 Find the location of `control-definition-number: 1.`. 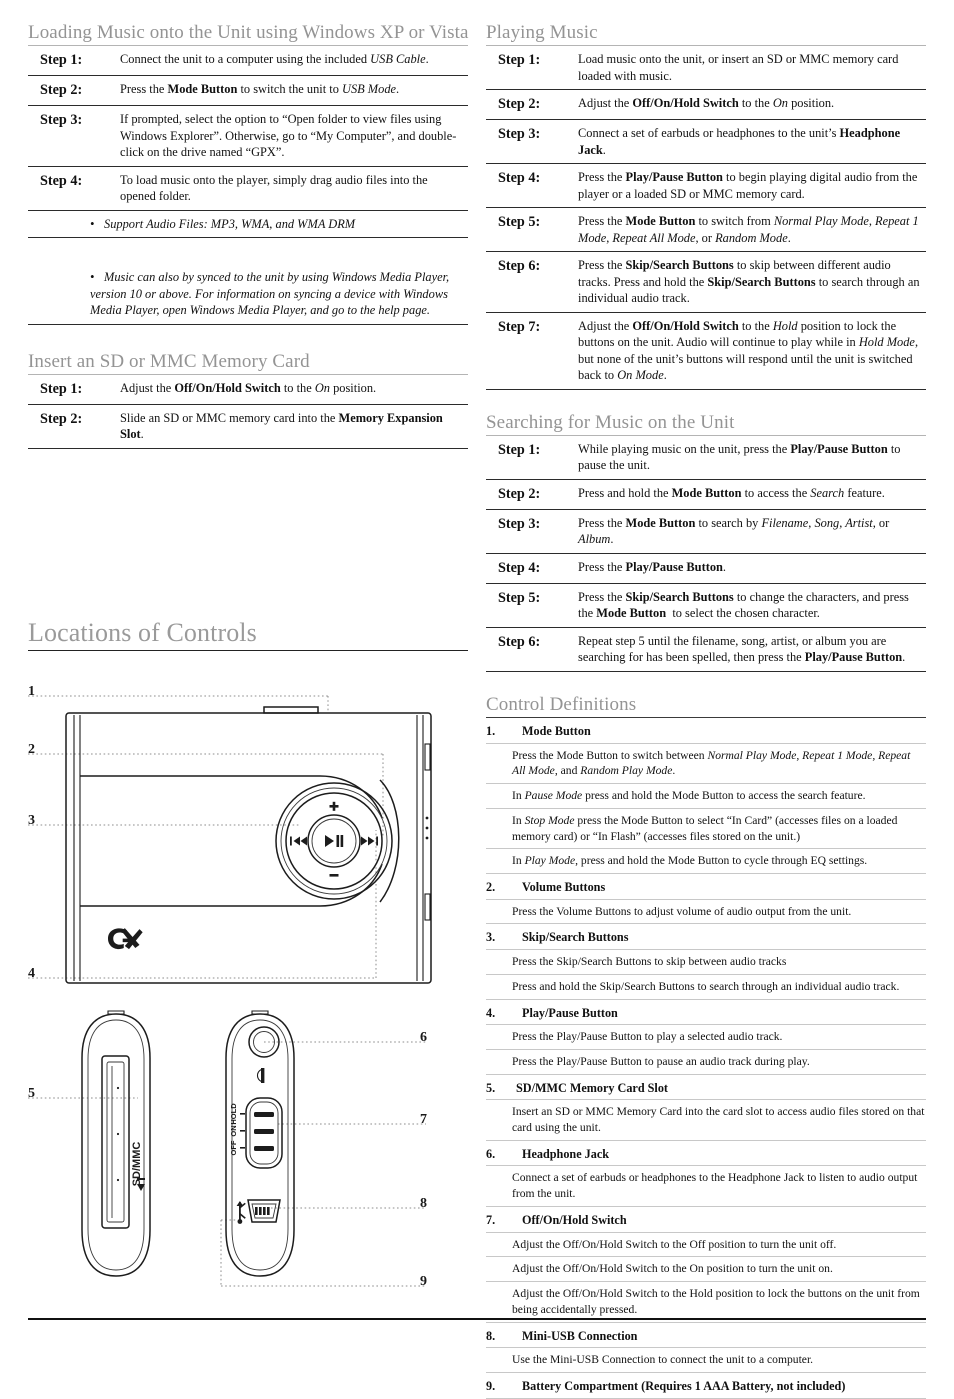

control-definition-number: 1. is located at coordinates (499, 730).